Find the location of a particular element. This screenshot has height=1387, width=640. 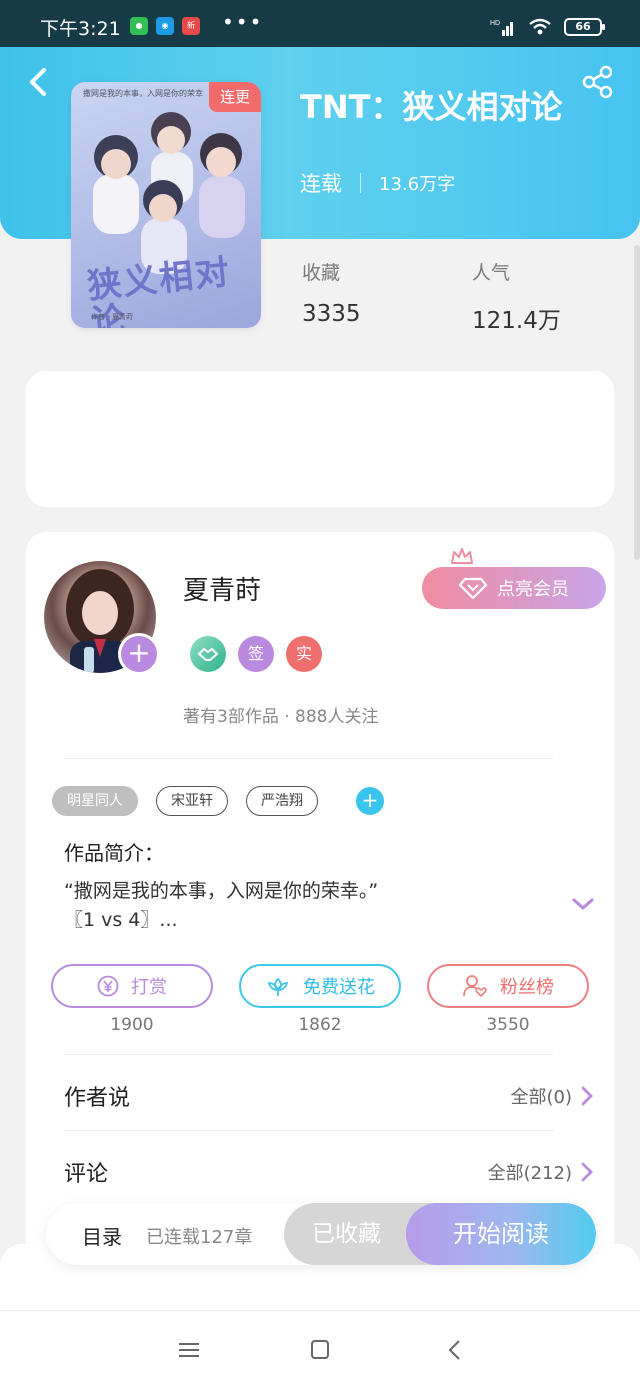

book-cover: 撒网是我的本事，入网是你的荣幸 狭义相对论 作者：夏青莳 连更 is located at coordinates (166, 205).